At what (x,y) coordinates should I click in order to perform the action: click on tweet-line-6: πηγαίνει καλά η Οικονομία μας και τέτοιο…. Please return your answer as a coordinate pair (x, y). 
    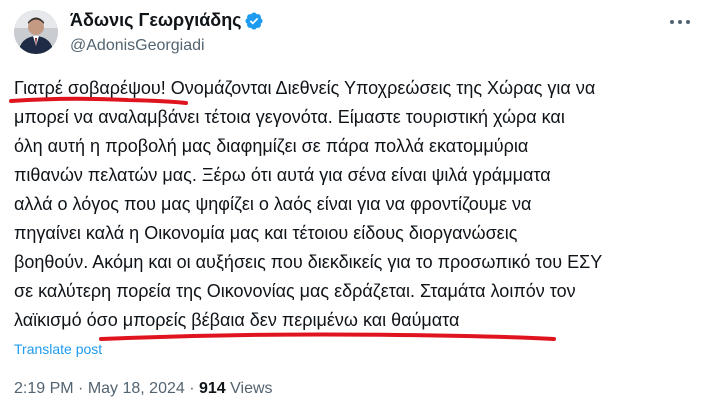
    Looking at the image, I should click on (266, 233).